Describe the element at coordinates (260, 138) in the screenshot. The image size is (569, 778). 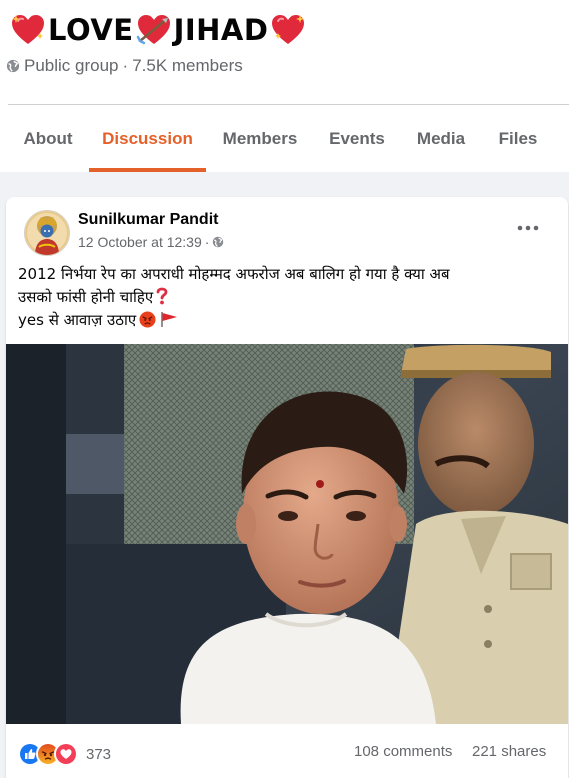
I see `tab-members: Members` at that location.